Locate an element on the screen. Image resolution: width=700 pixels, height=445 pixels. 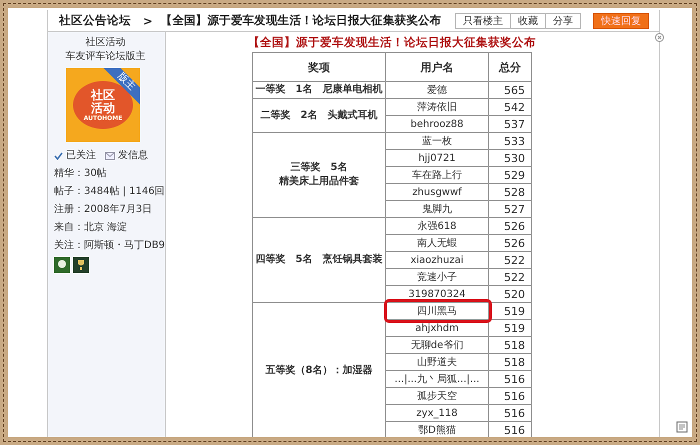
score-cell: 519 is located at coordinates (510, 328).